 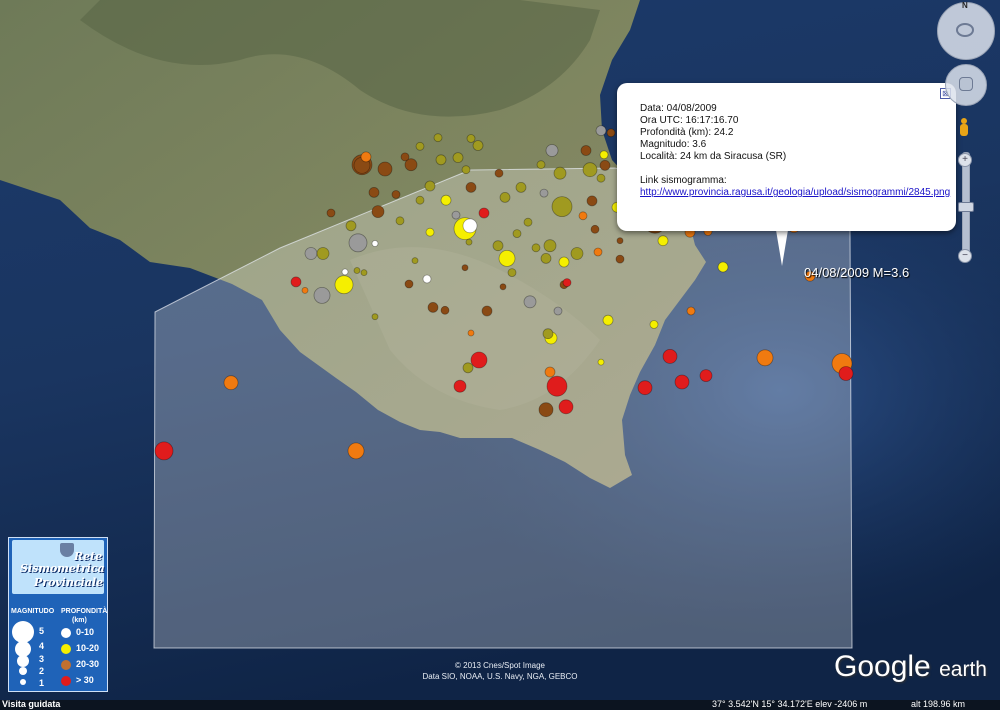 I want to click on pan-control, so click(x=966, y=85).